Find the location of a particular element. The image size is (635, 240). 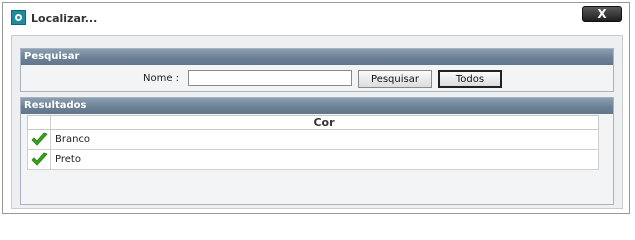

close-button: X is located at coordinates (602, 14).